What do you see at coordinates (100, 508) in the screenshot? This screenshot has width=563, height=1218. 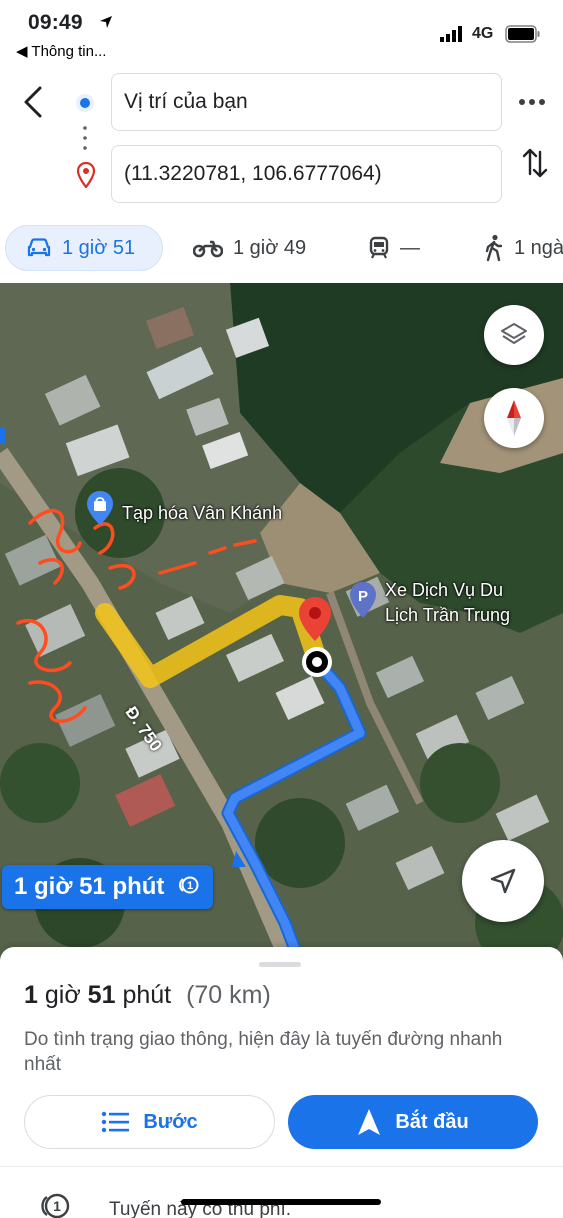 I see `shopping-pin-icon` at bounding box center [100, 508].